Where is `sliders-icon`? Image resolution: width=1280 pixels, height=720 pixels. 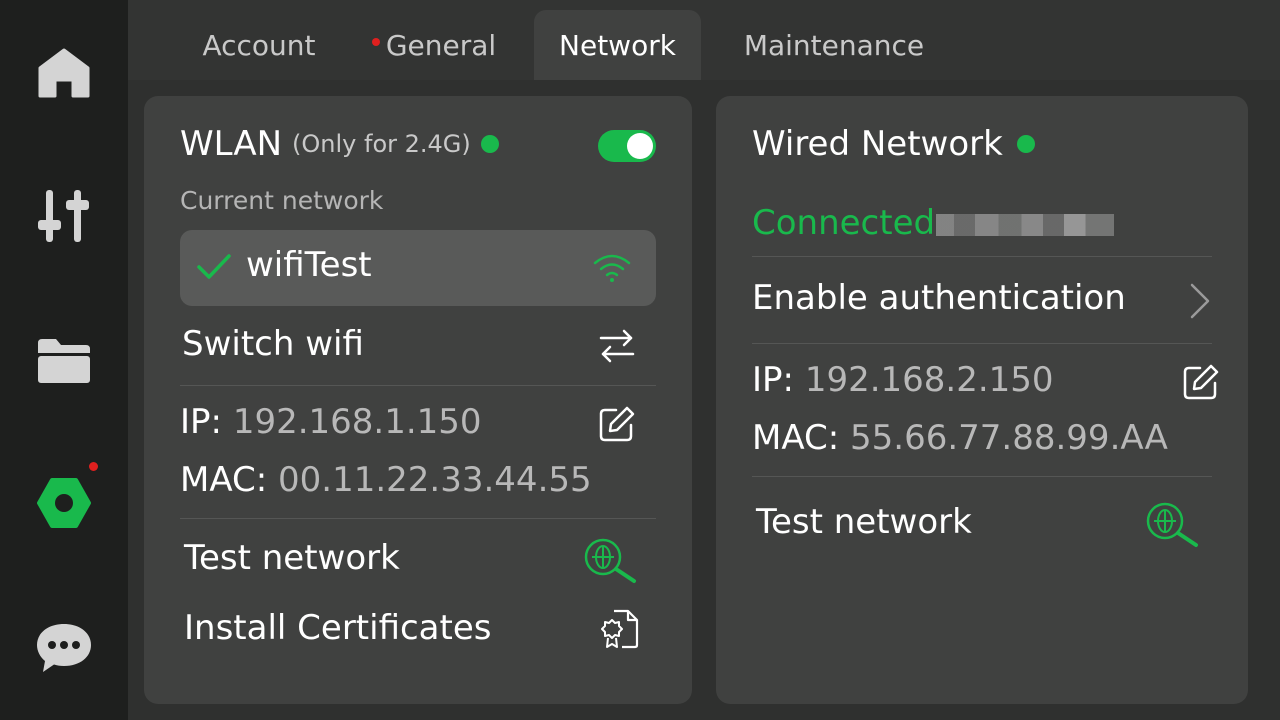
sliders-icon is located at coordinates (63, 216).